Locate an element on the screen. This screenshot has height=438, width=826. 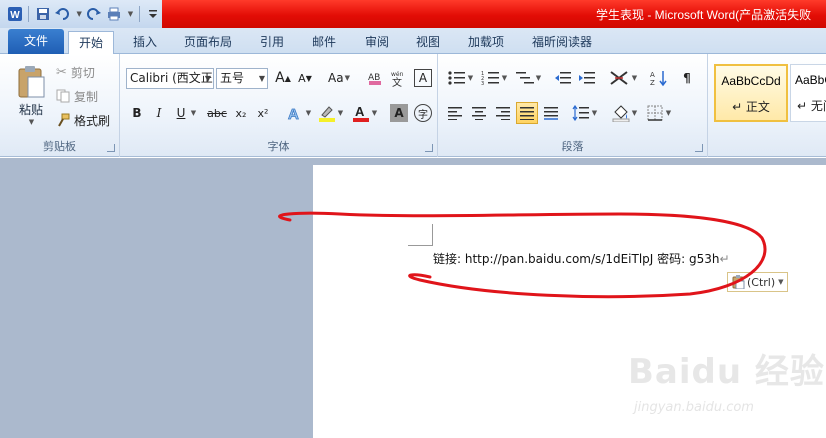
numbering-icon: 123 is located at coordinates (491, 78).